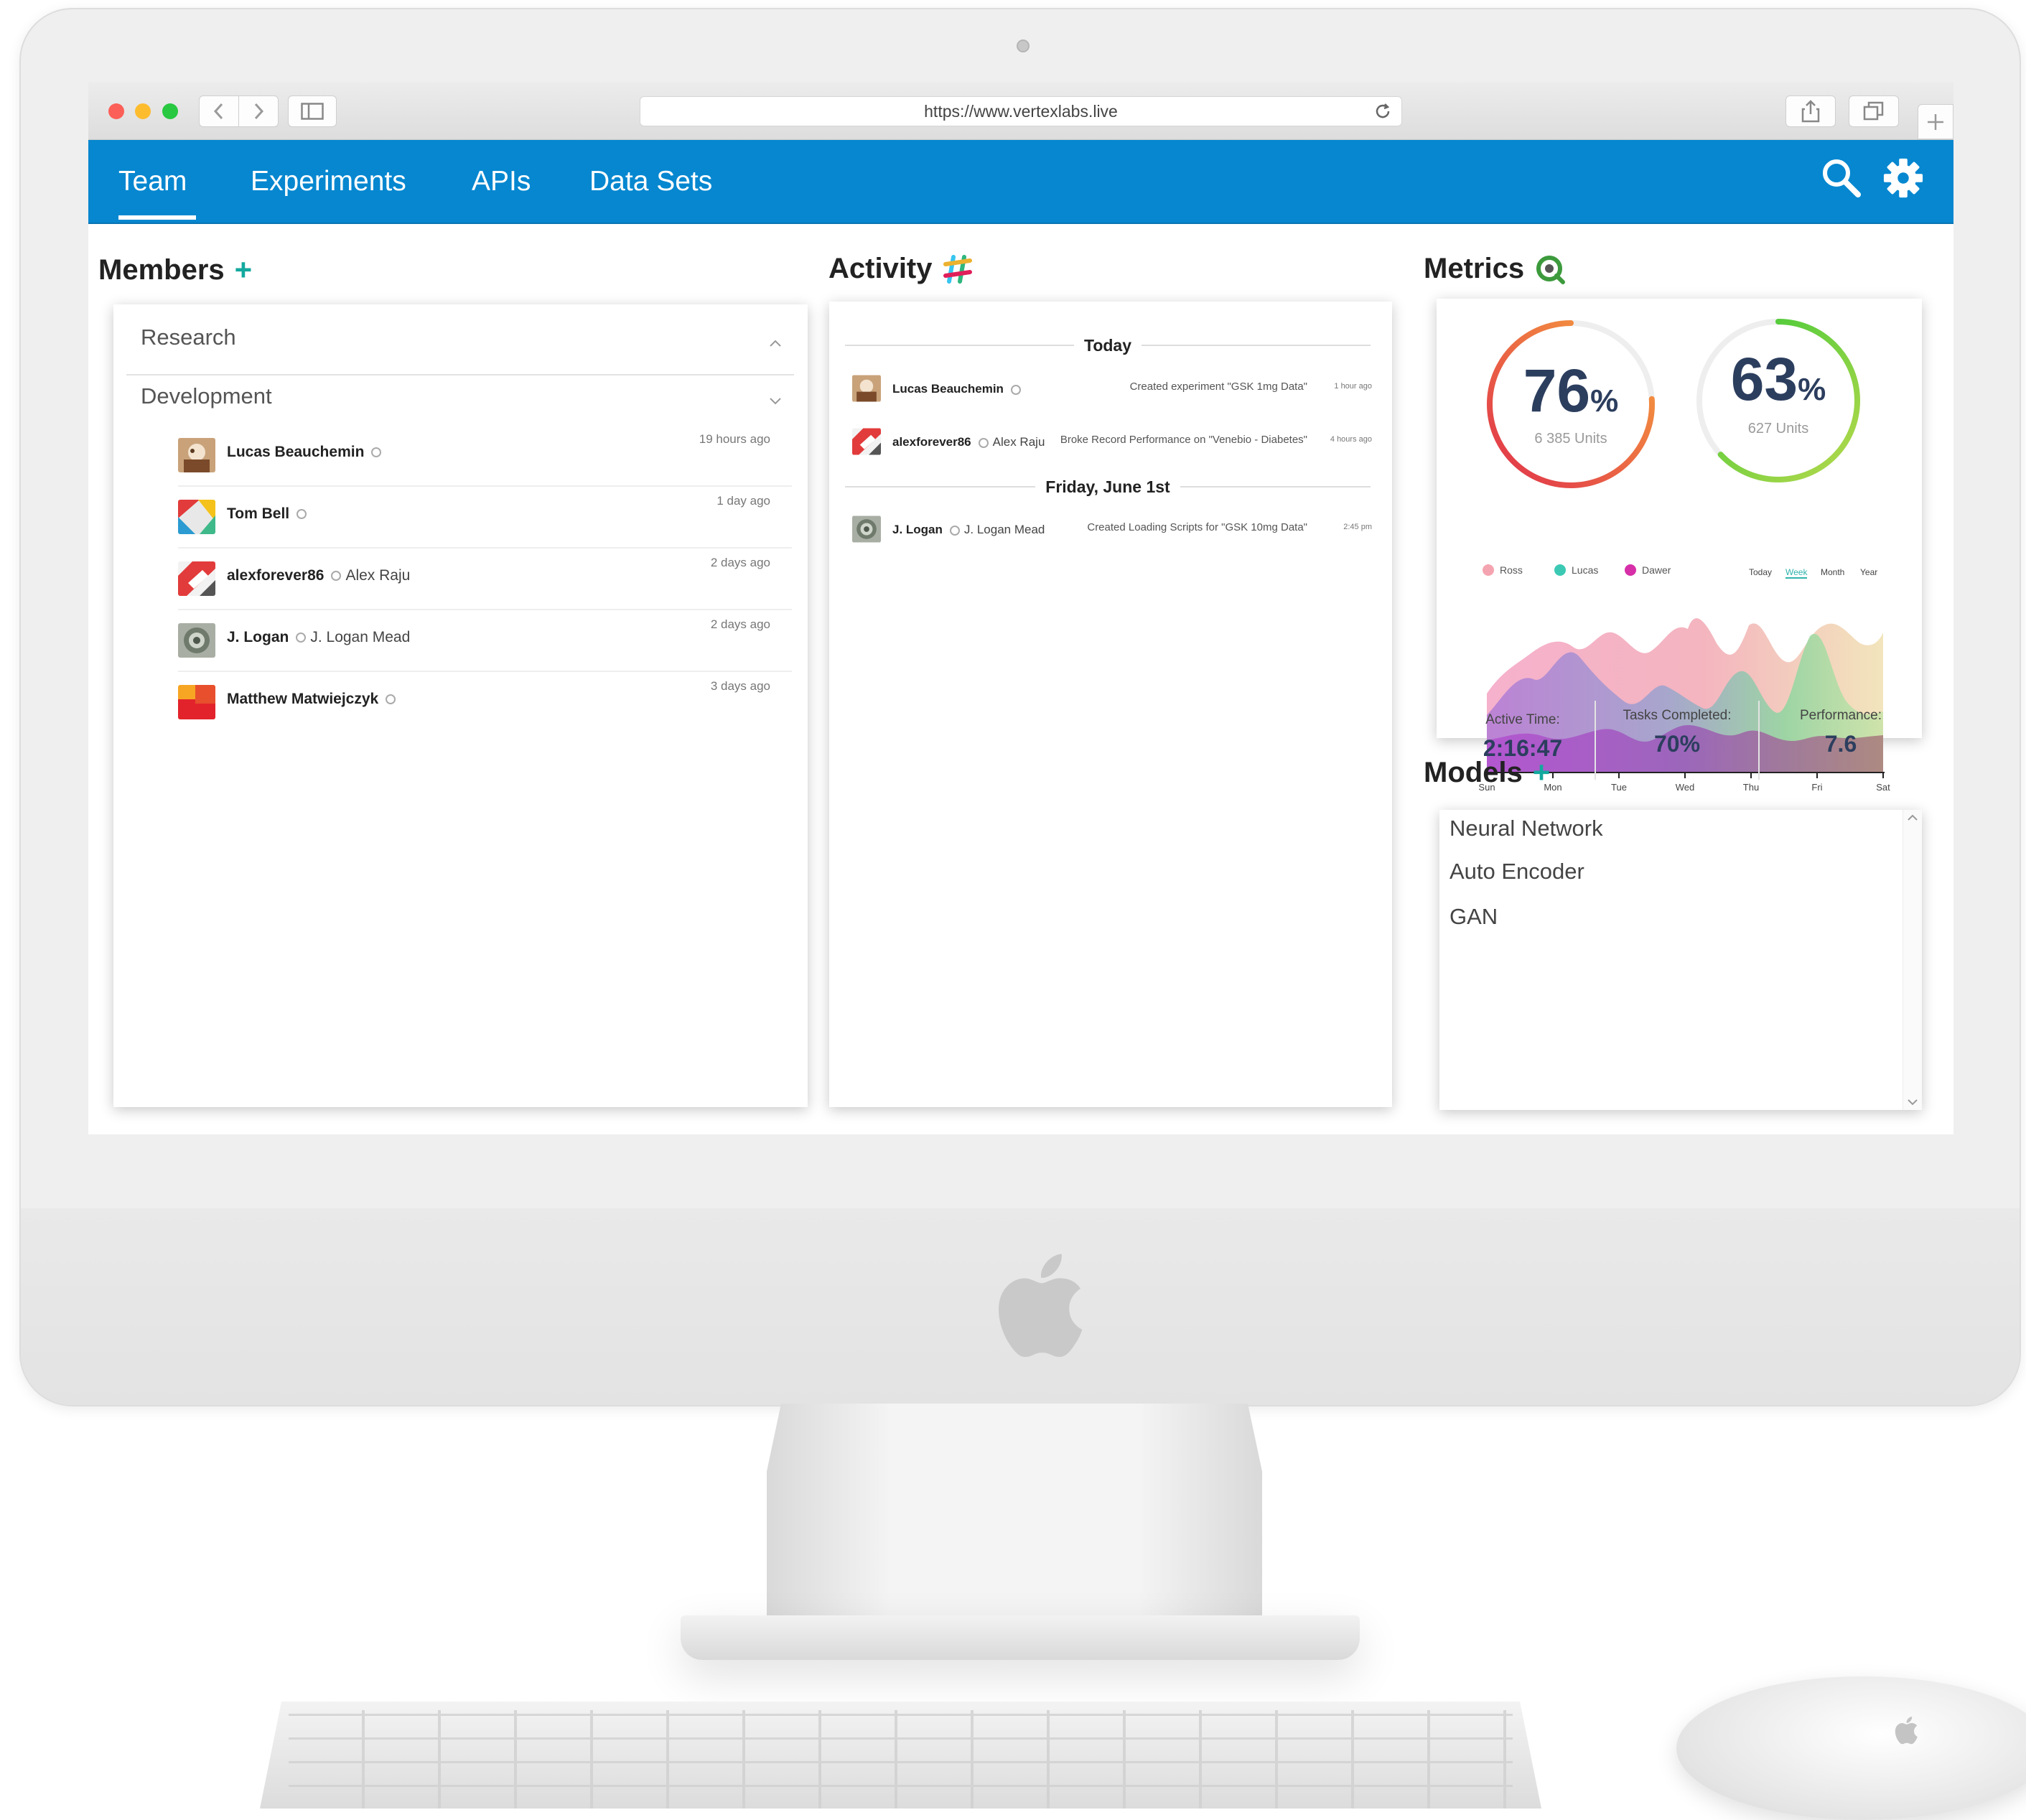 The height and width of the screenshot is (1820, 2026). What do you see at coordinates (1020, 182) in the screenshot?
I see `top-navigation: Team Experiments APIs Data Sets` at bounding box center [1020, 182].